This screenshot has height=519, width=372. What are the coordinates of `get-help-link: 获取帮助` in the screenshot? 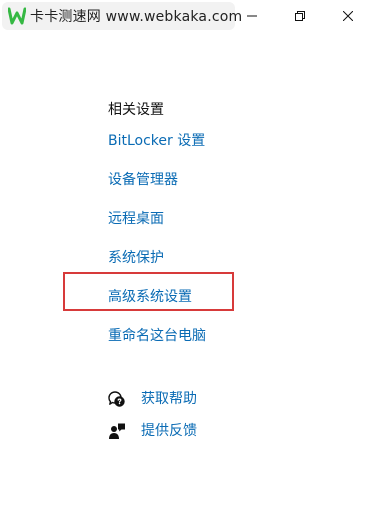 It's located at (169, 399).